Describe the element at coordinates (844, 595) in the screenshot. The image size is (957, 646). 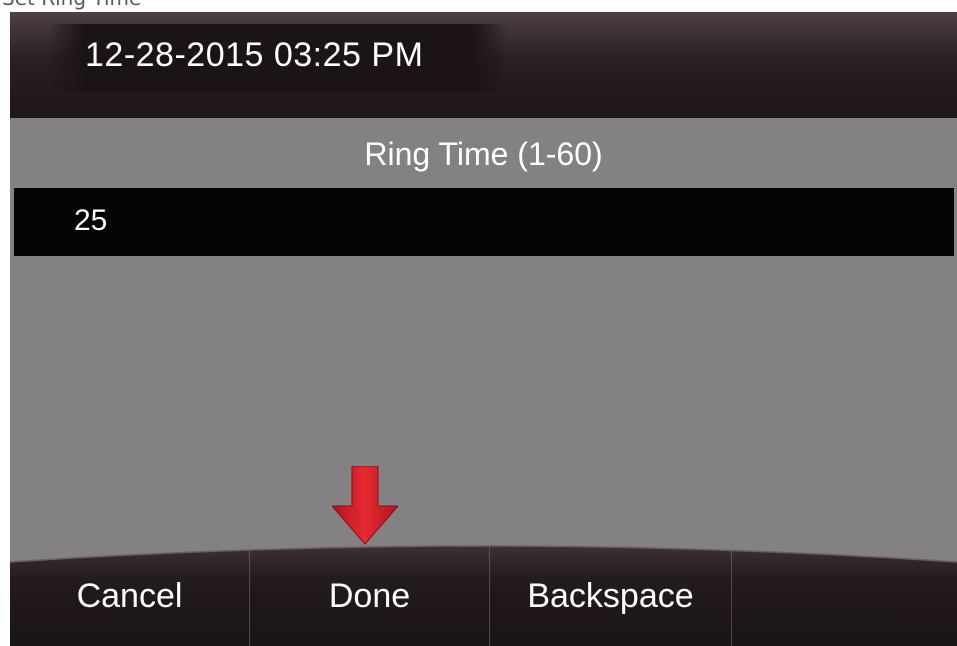
I see `empty-softkey` at that location.